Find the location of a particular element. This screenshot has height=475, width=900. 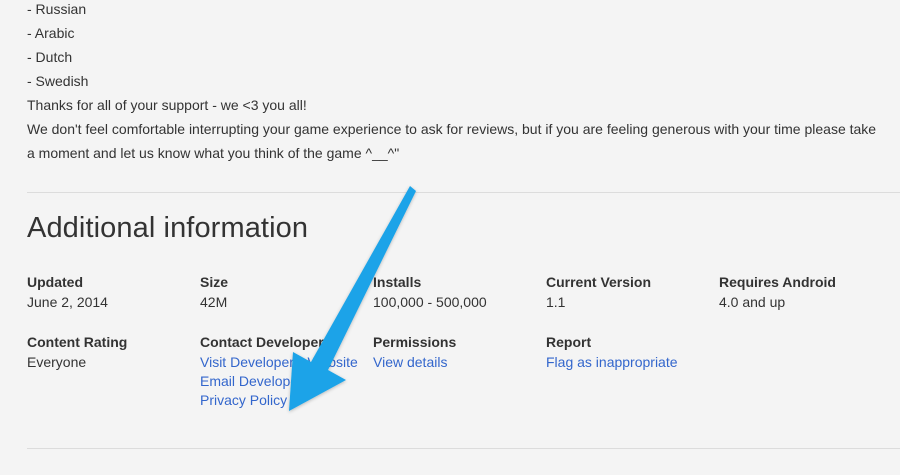

info-installs: Installs 100,000 - 500,000 is located at coordinates (458, 292).